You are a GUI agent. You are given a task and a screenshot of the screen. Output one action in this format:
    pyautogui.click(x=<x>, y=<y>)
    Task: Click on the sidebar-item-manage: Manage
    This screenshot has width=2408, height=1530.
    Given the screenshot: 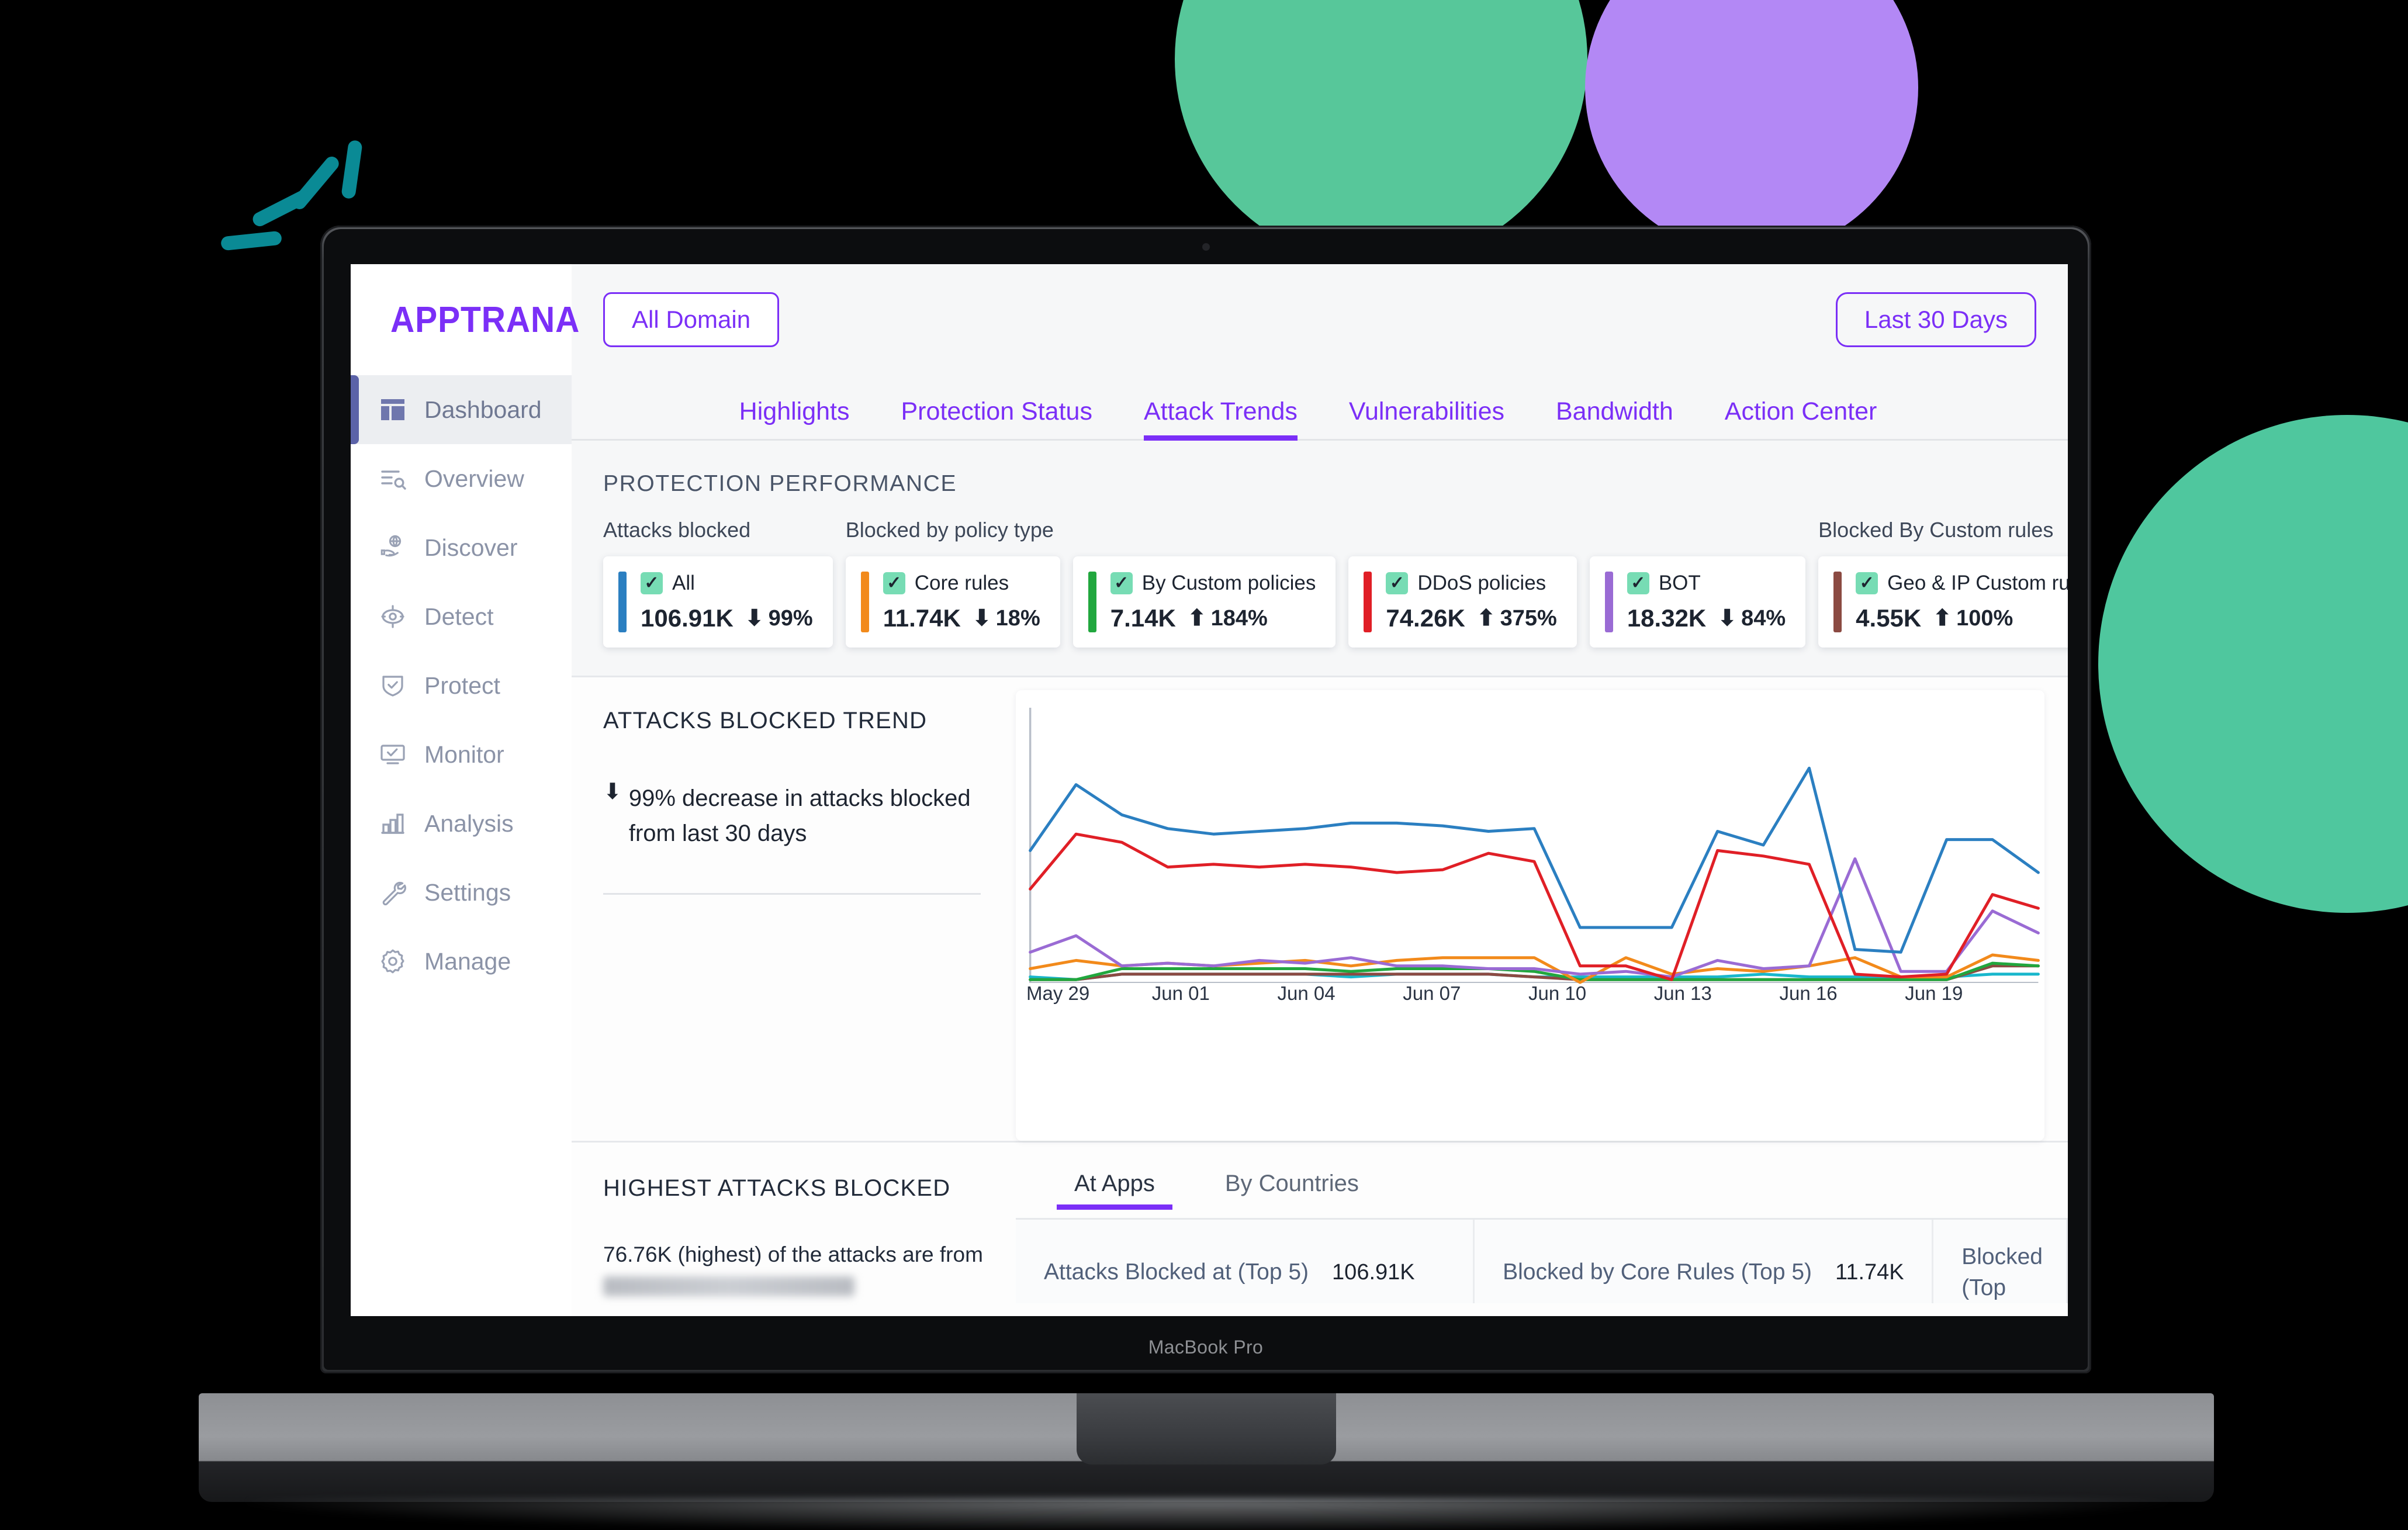 What is the action you would take?
    pyautogui.click(x=461, y=961)
    